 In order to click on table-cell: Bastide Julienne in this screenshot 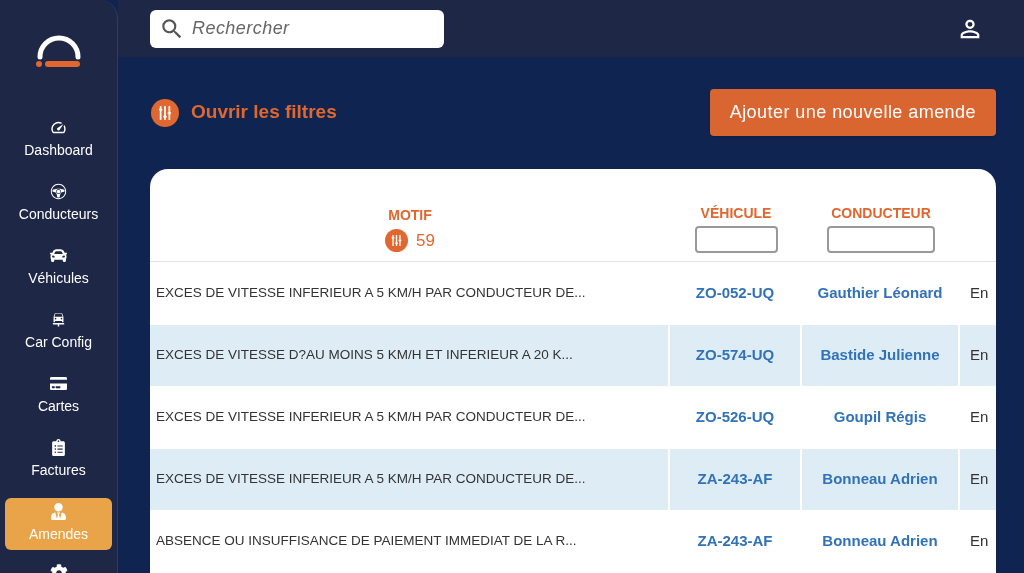, I will do `click(880, 355)`.